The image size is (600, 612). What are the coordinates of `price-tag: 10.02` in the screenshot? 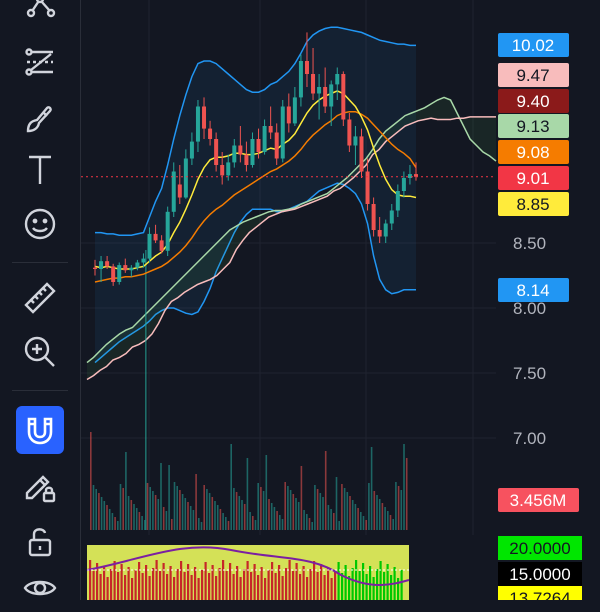 It's located at (533, 45).